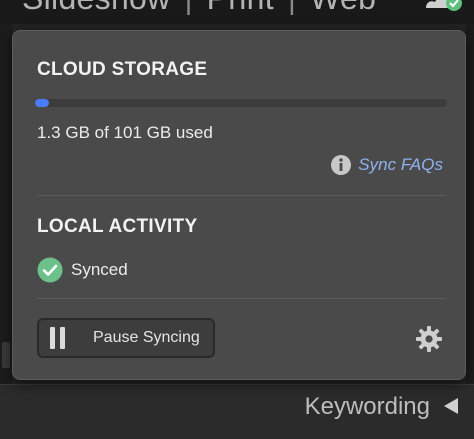  Describe the element at coordinates (237, 411) in the screenshot. I see `keywording-panel-header: Keywording` at that location.